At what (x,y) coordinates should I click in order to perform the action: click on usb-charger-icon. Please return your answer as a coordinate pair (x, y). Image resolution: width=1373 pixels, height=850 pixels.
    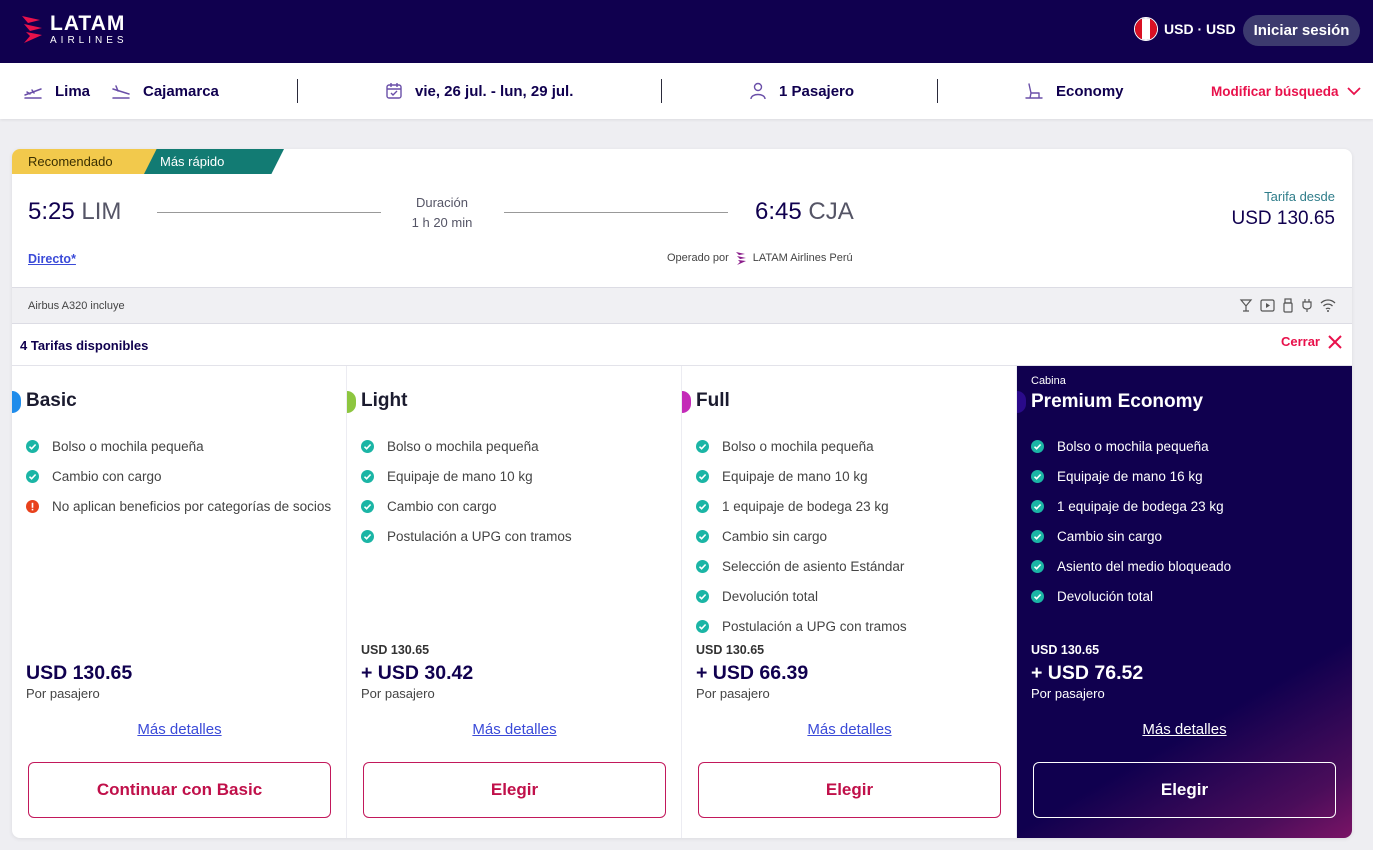
    Looking at the image, I should click on (1288, 305).